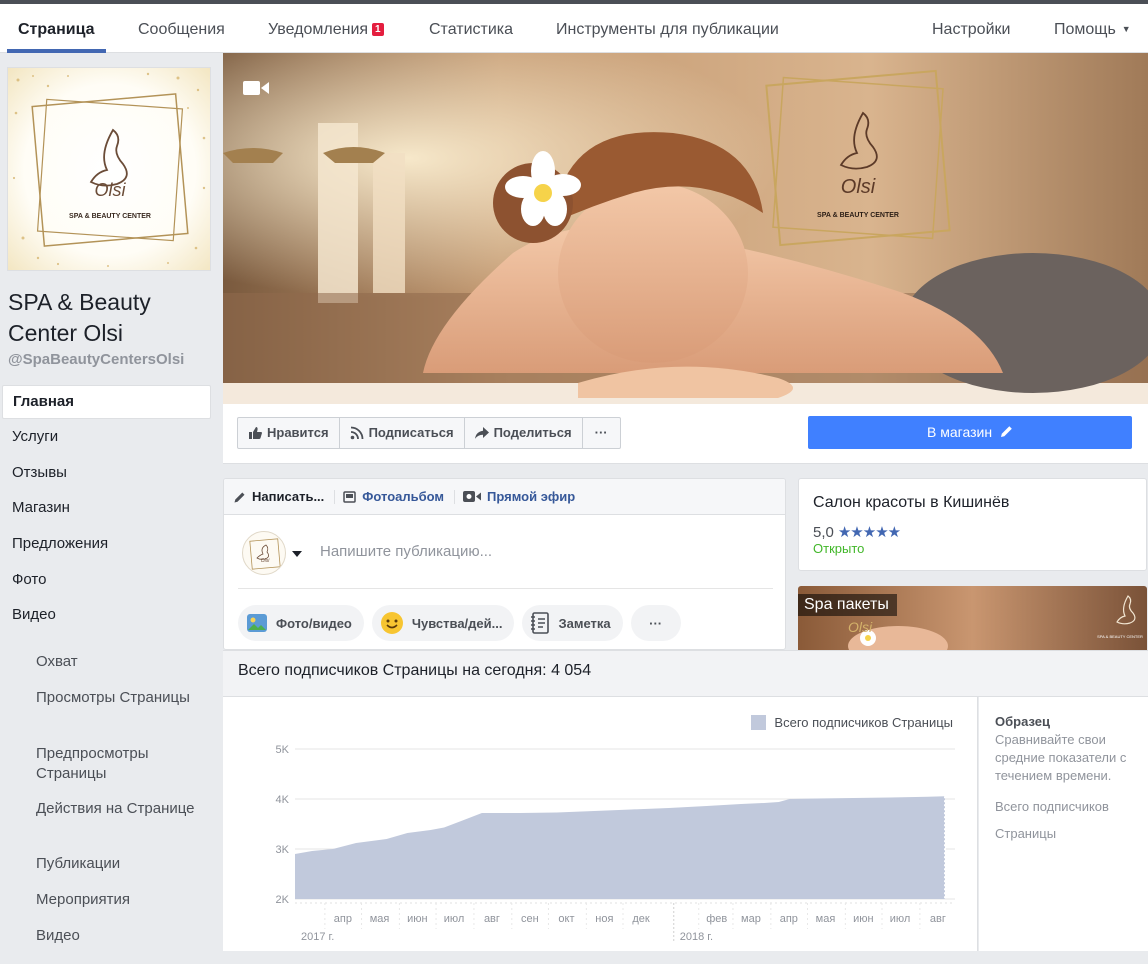  What do you see at coordinates (257, 623) in the screenshot?
I see `photo-icon` at bounding box center [257, 623].